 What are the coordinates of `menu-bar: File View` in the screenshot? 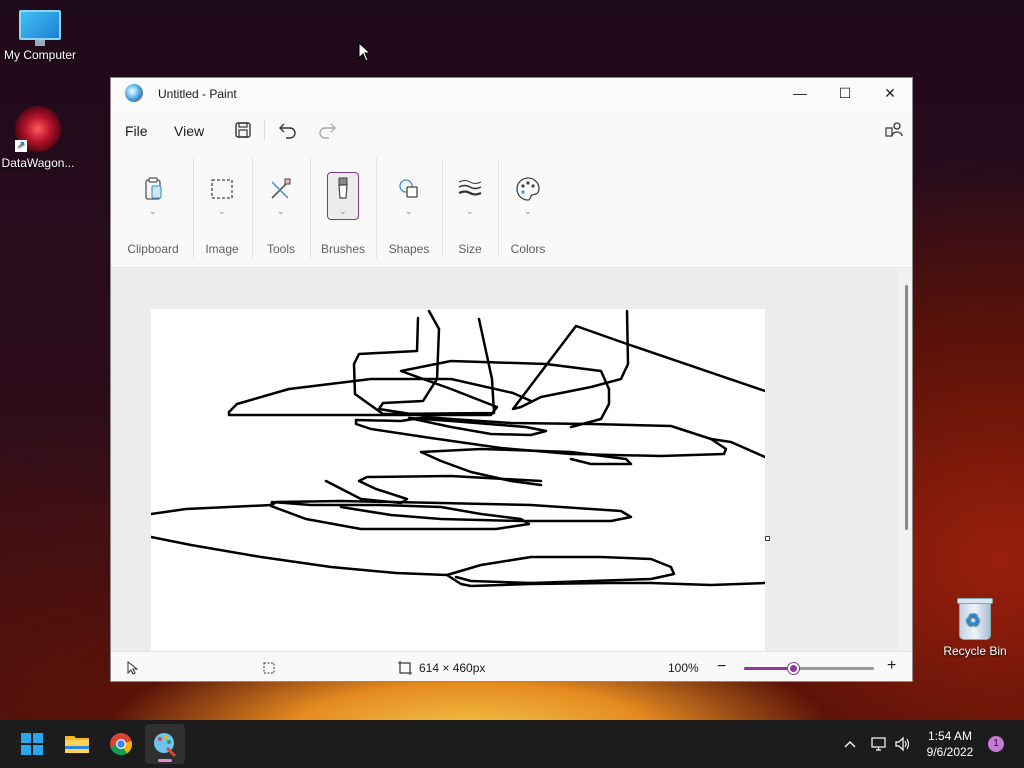 It's located at (511, 130).